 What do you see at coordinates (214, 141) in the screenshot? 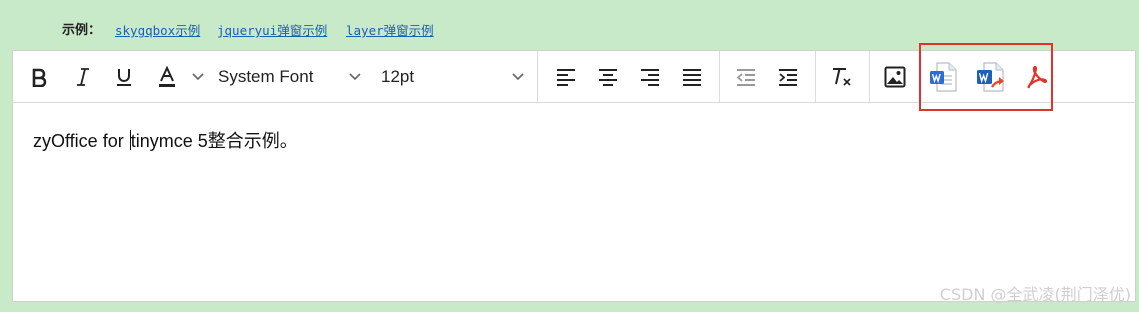
I see `content-text-after-caret: tinymce 5整合示例。` at bounding box center [214, 141].